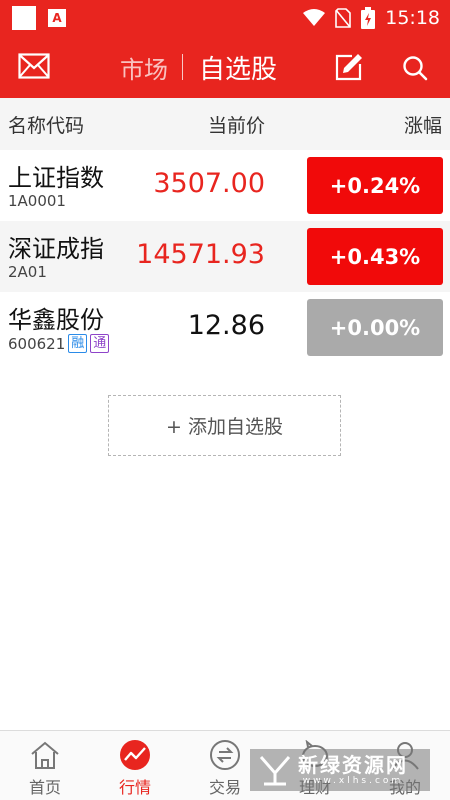  Describe the element at coordinates (24, 18) in the screenshot. I see `notification-square-icon` at that location.